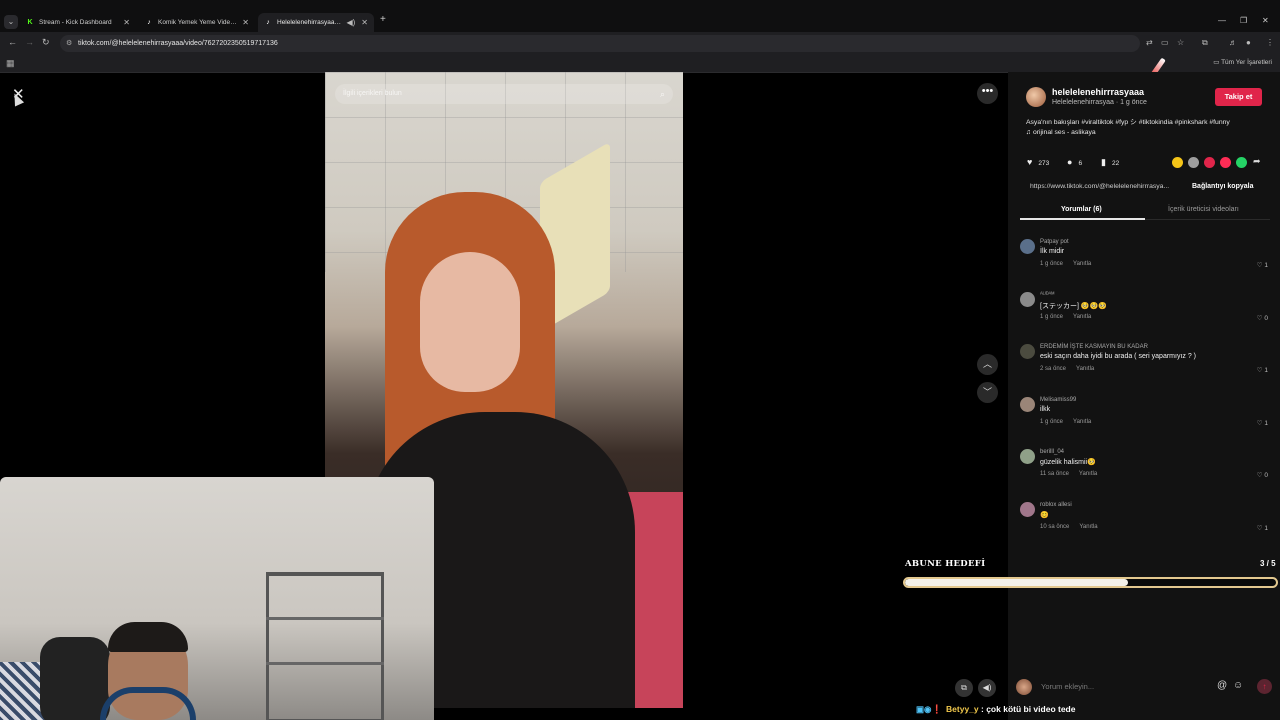 This screenshot has width=1280, height=720. Describe the element at coordinates (987, 364) in the screenshot. I see `previous-video-button: ︿` at that location.